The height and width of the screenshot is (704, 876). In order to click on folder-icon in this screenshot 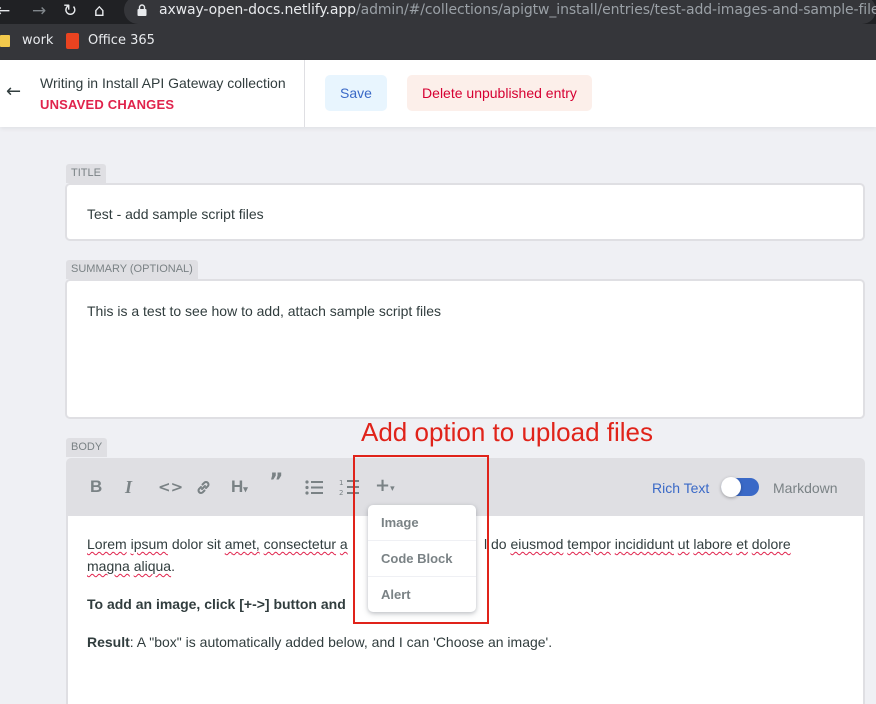, I will do `click(5, 41)`.